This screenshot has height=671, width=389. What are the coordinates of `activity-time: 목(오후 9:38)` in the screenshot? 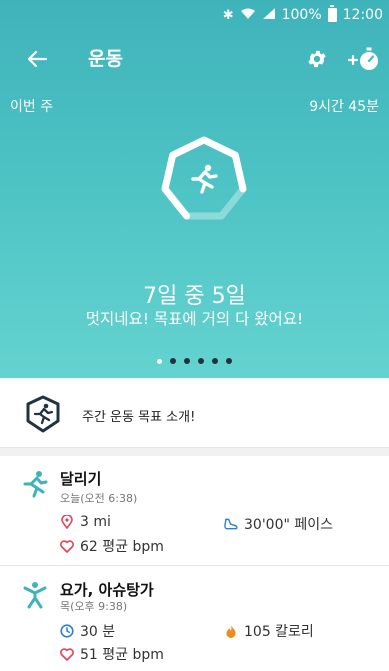 It's located at (94, 606).